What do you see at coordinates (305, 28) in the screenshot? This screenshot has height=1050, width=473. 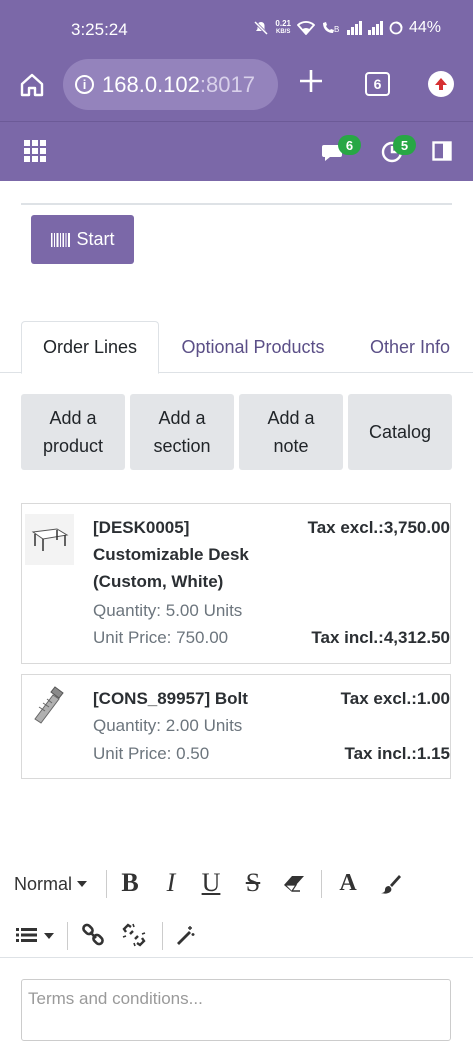 I see `wifi-icon` at bounding box center [305, 28].